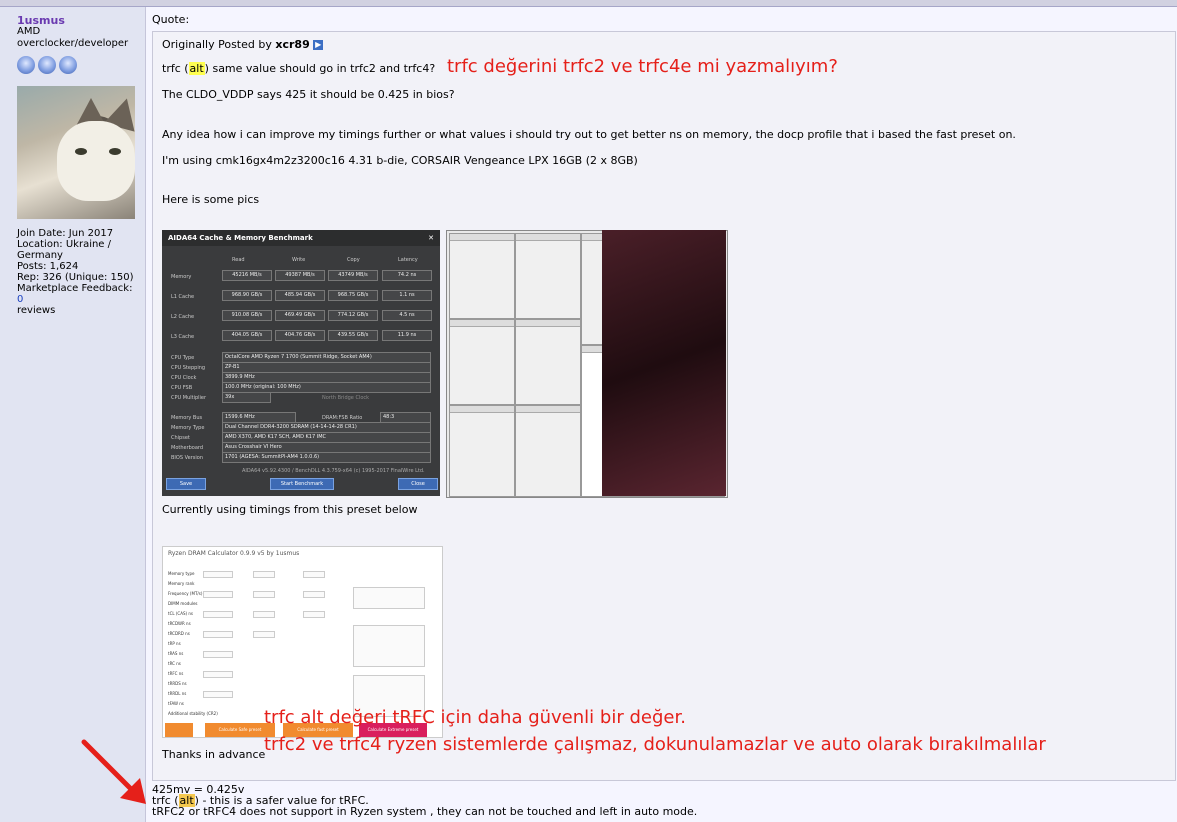  I want to click on aida-cell: 485.94 GB/s, so click(300, 295).